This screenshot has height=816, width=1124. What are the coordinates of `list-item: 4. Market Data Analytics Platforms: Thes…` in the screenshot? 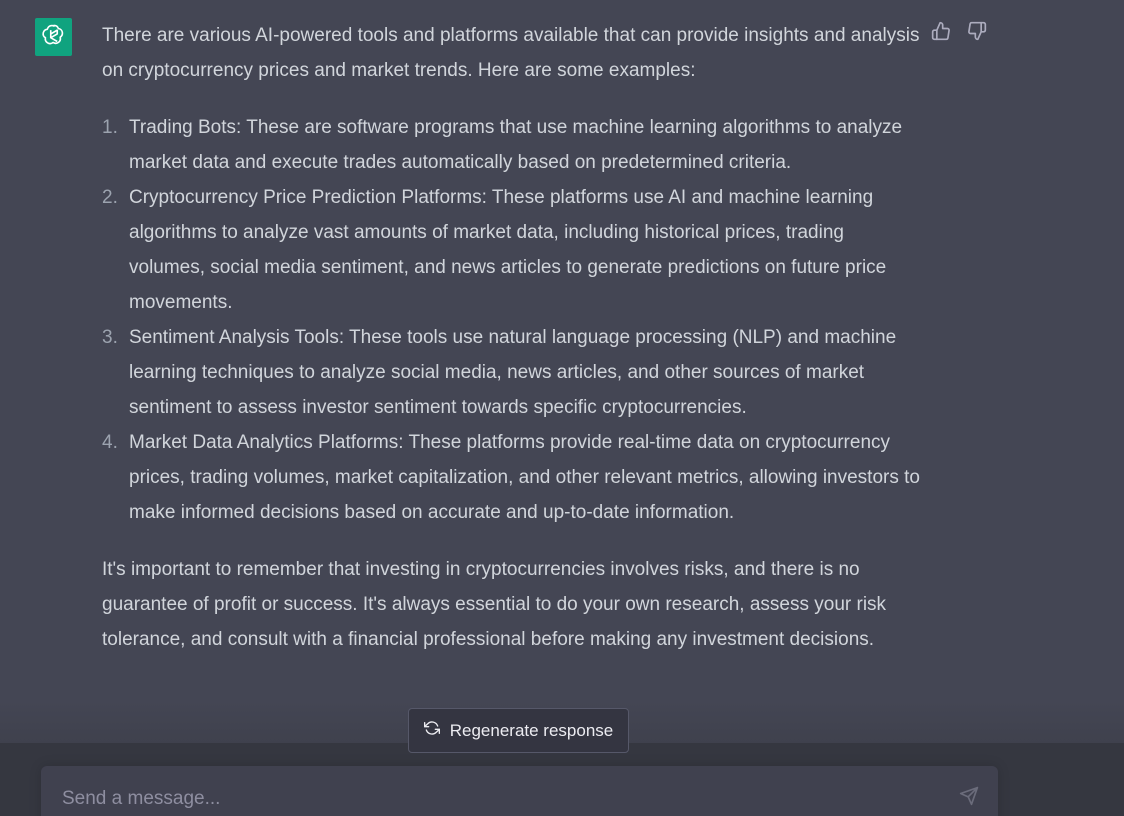 It's located at (512, 477).